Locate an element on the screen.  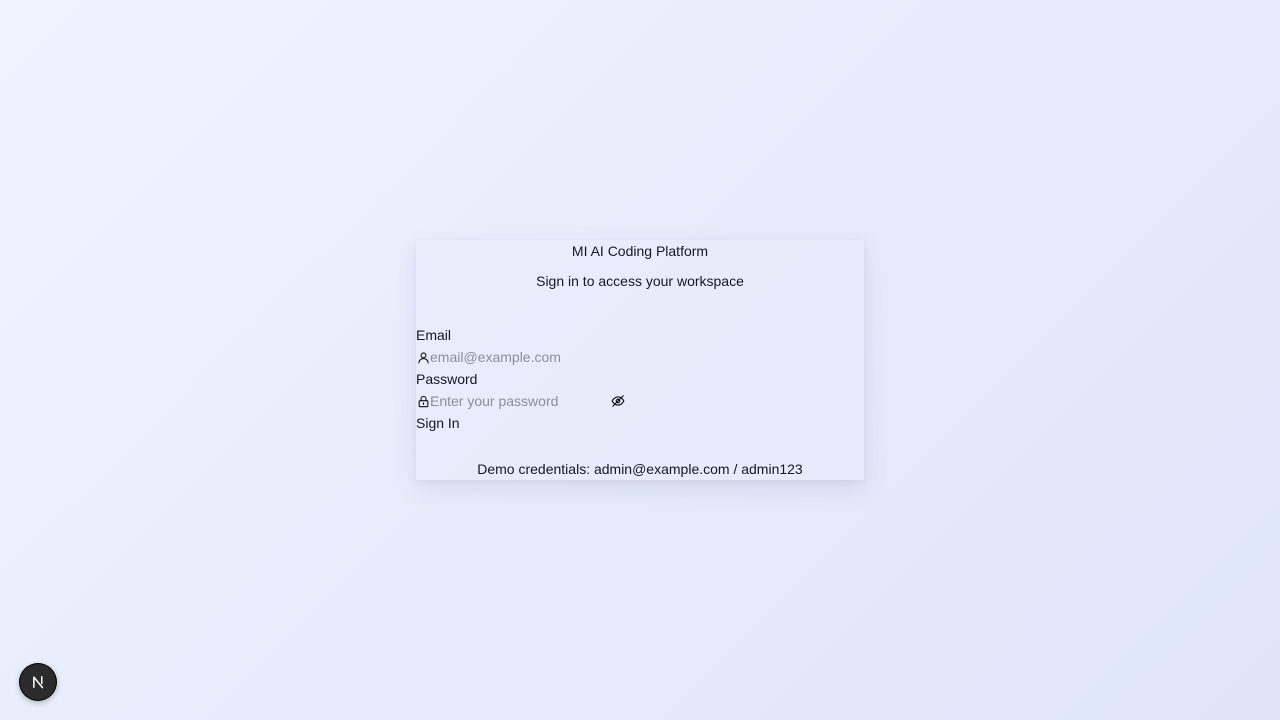
password-field is located at coordinates (523, 401).